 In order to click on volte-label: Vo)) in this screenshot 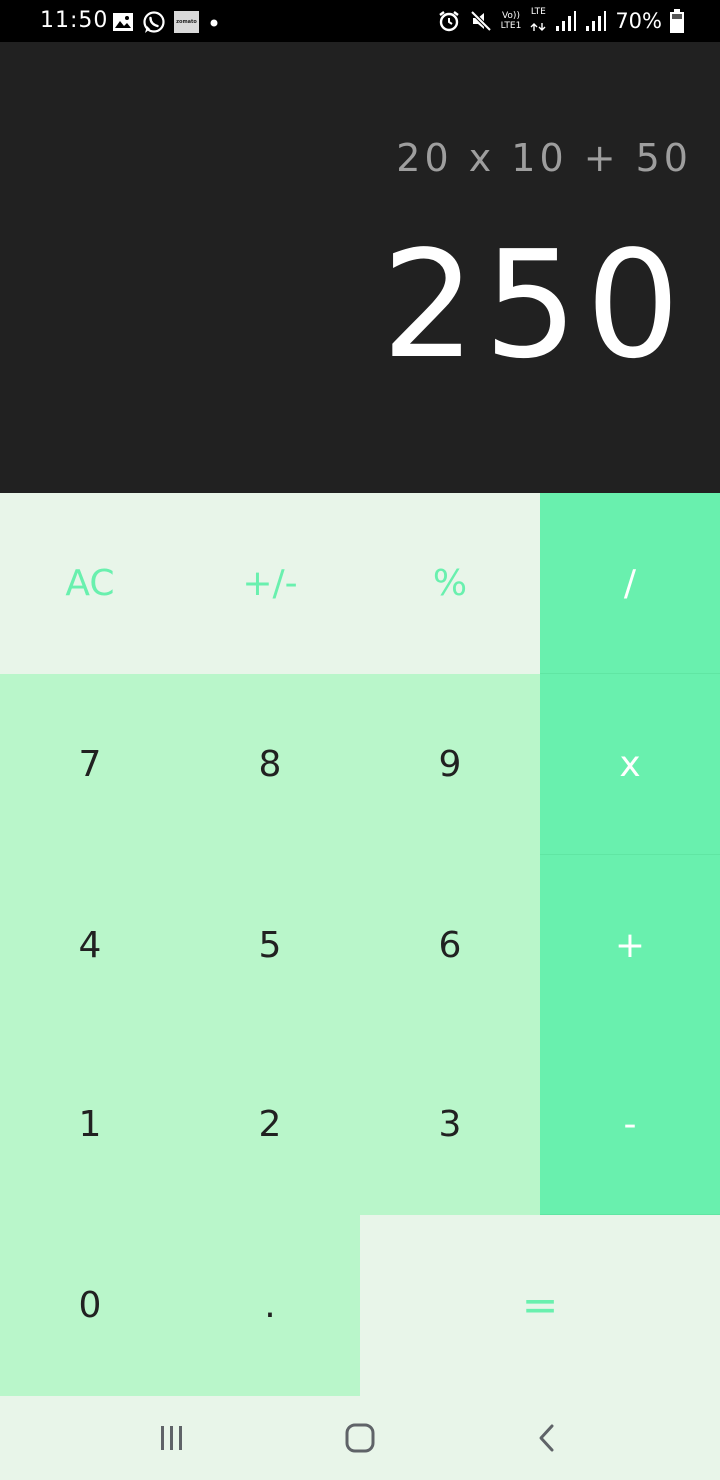, I will do `click(510, 16)`.